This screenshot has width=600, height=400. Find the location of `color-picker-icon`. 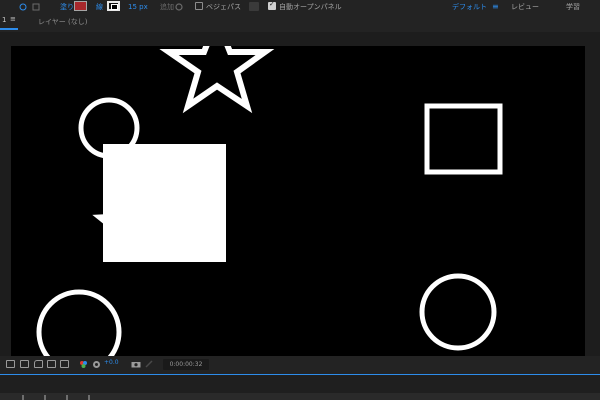

color-picker-icon is located at coordinates (83, 364).